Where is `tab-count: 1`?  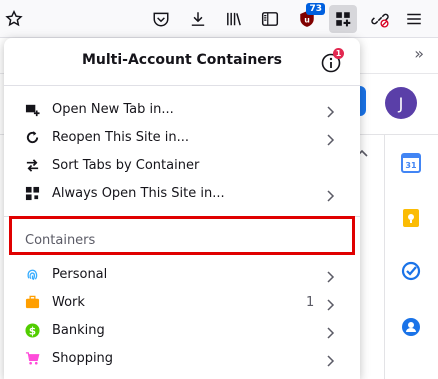
tab-count: 1 is located at coordinates (310, 302).